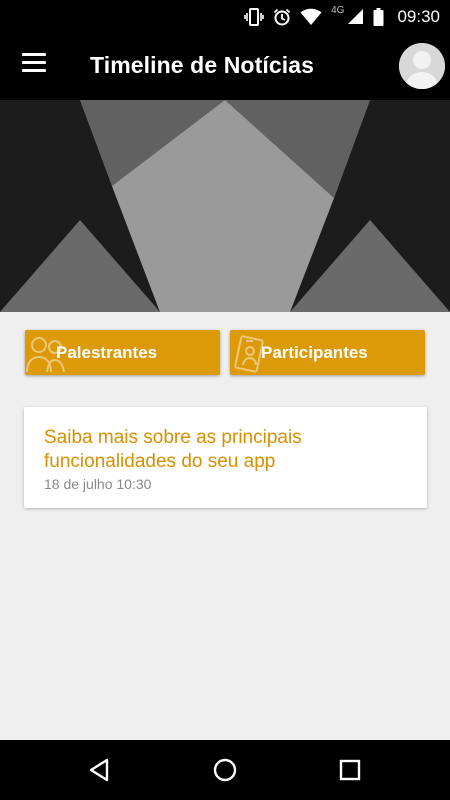  I want to click on alarm-icon, so click(282, 16).